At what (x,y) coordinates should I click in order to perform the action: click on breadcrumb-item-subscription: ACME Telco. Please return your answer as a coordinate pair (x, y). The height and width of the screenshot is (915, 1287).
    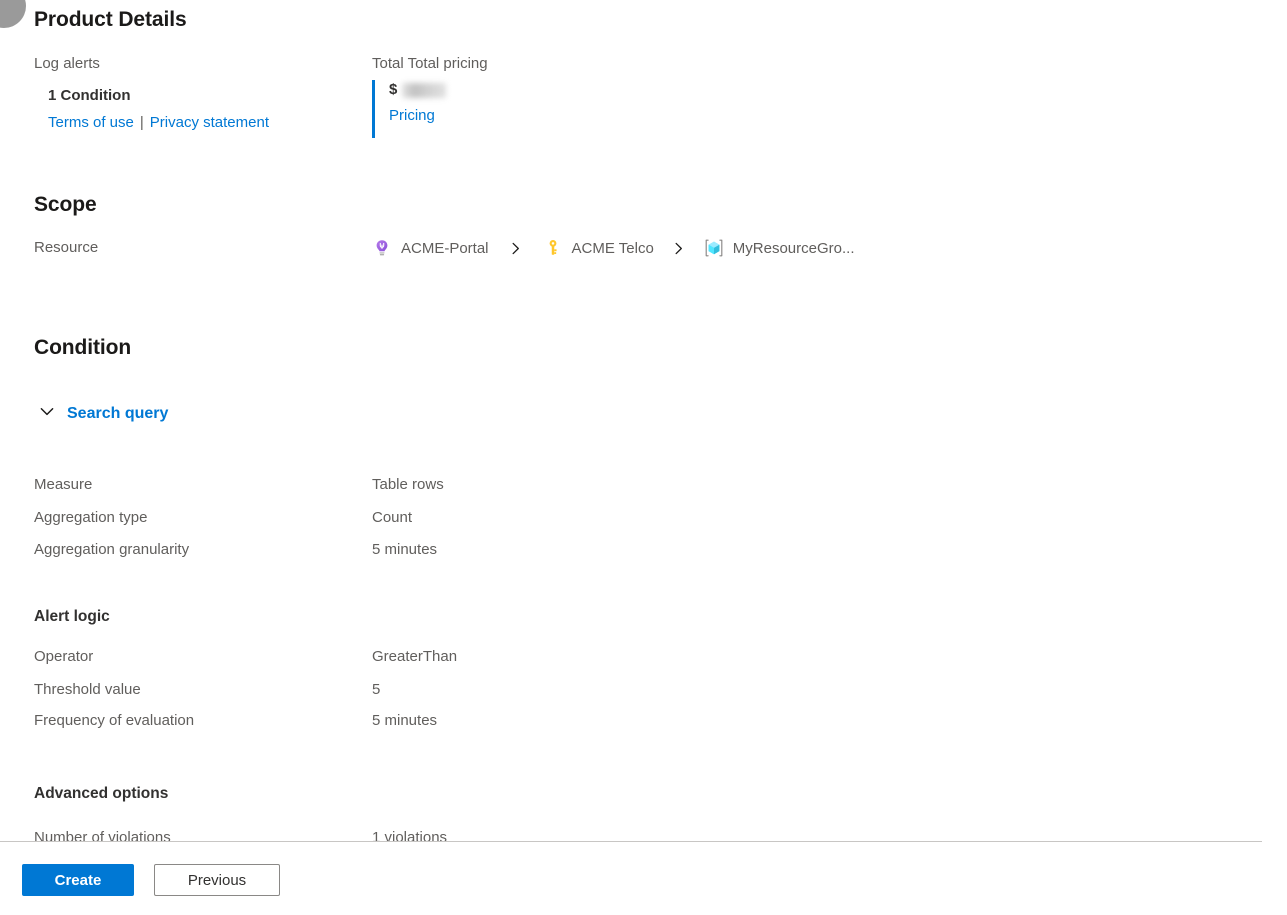
    Looking at the image, I should click on (598, 248).